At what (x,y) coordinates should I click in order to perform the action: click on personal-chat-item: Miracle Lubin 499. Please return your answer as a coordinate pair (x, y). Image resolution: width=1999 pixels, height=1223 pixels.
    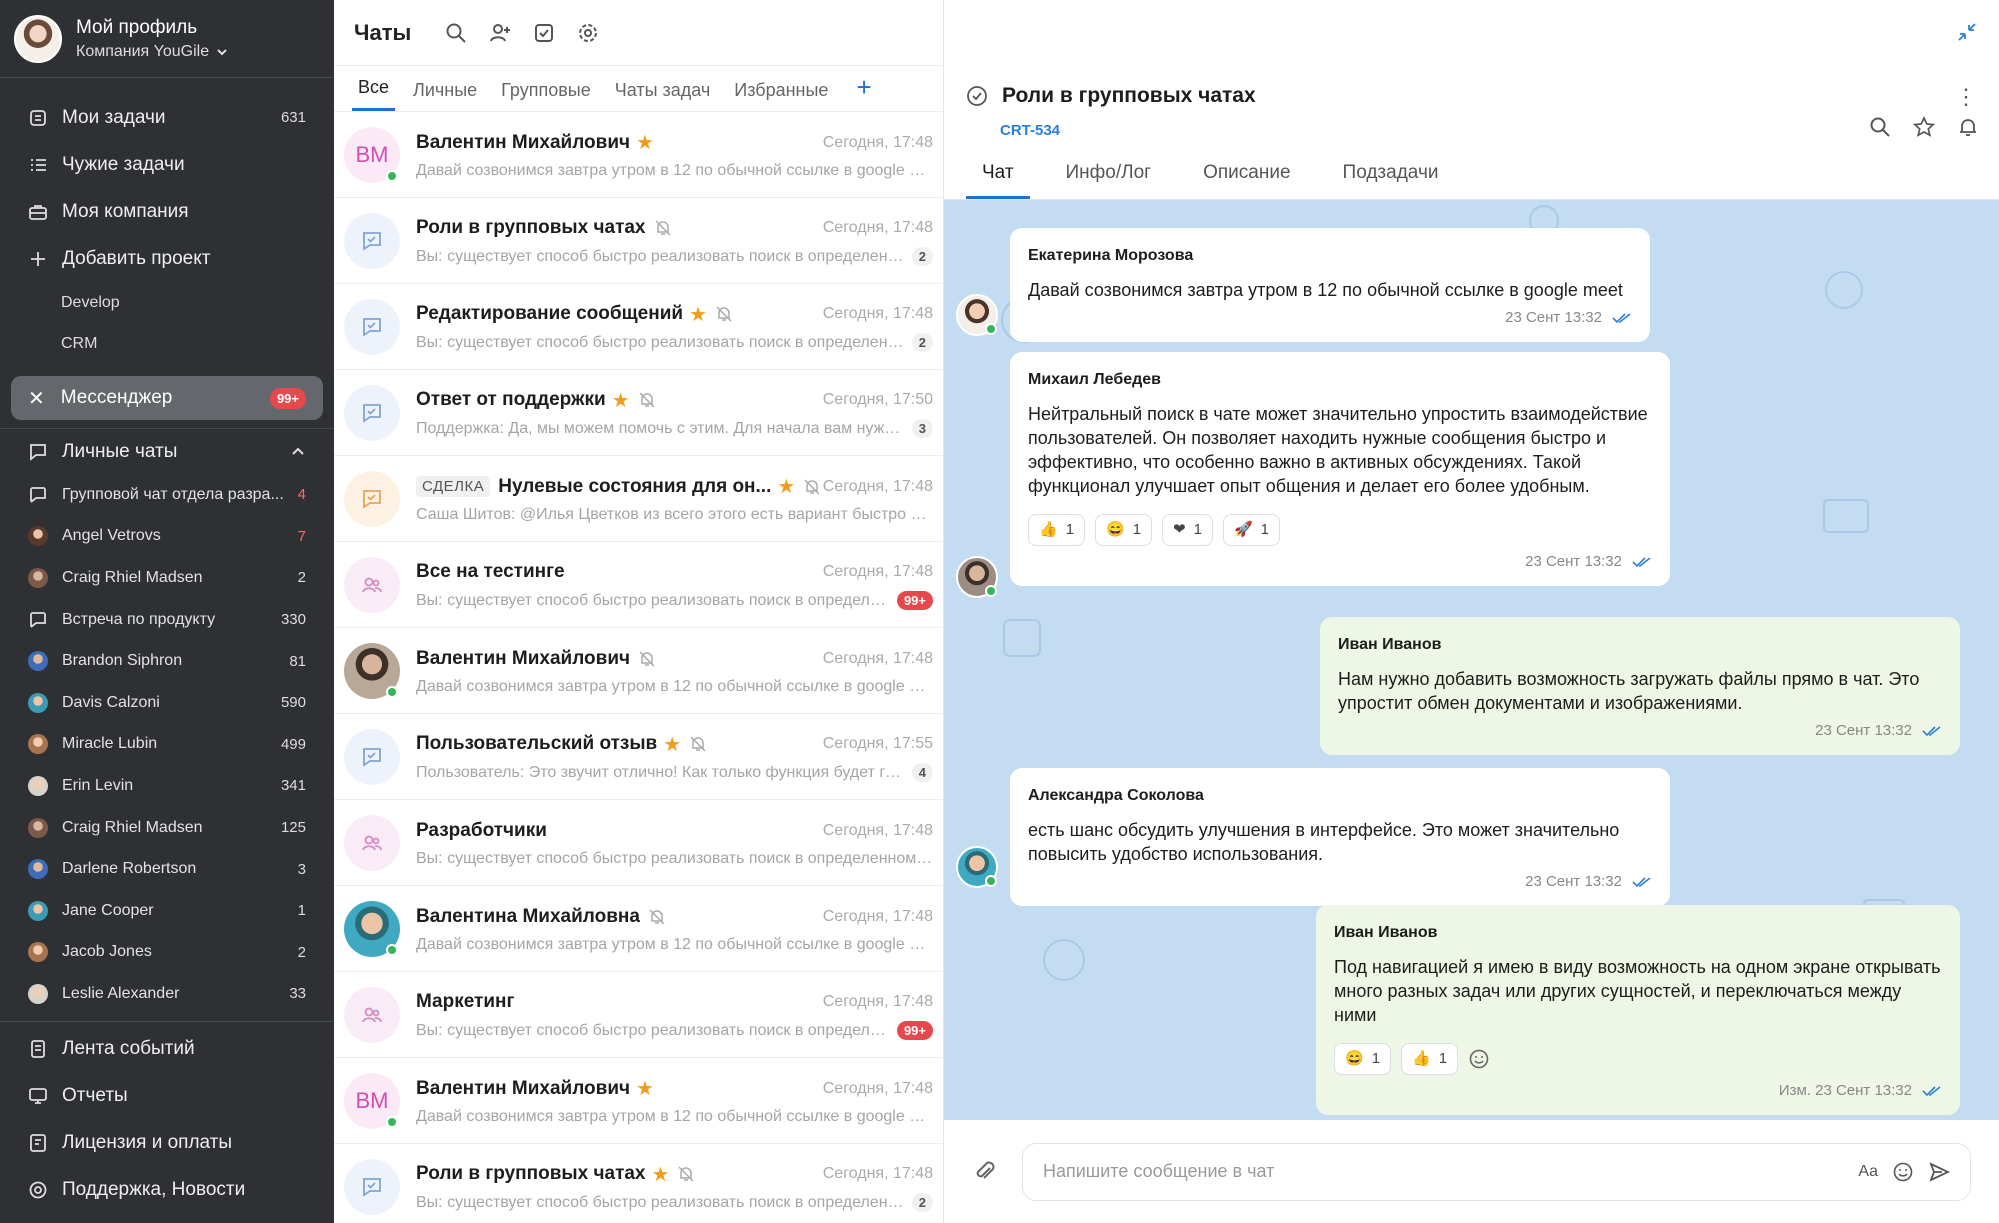
    Looking at the image, I should click on (167, 745).